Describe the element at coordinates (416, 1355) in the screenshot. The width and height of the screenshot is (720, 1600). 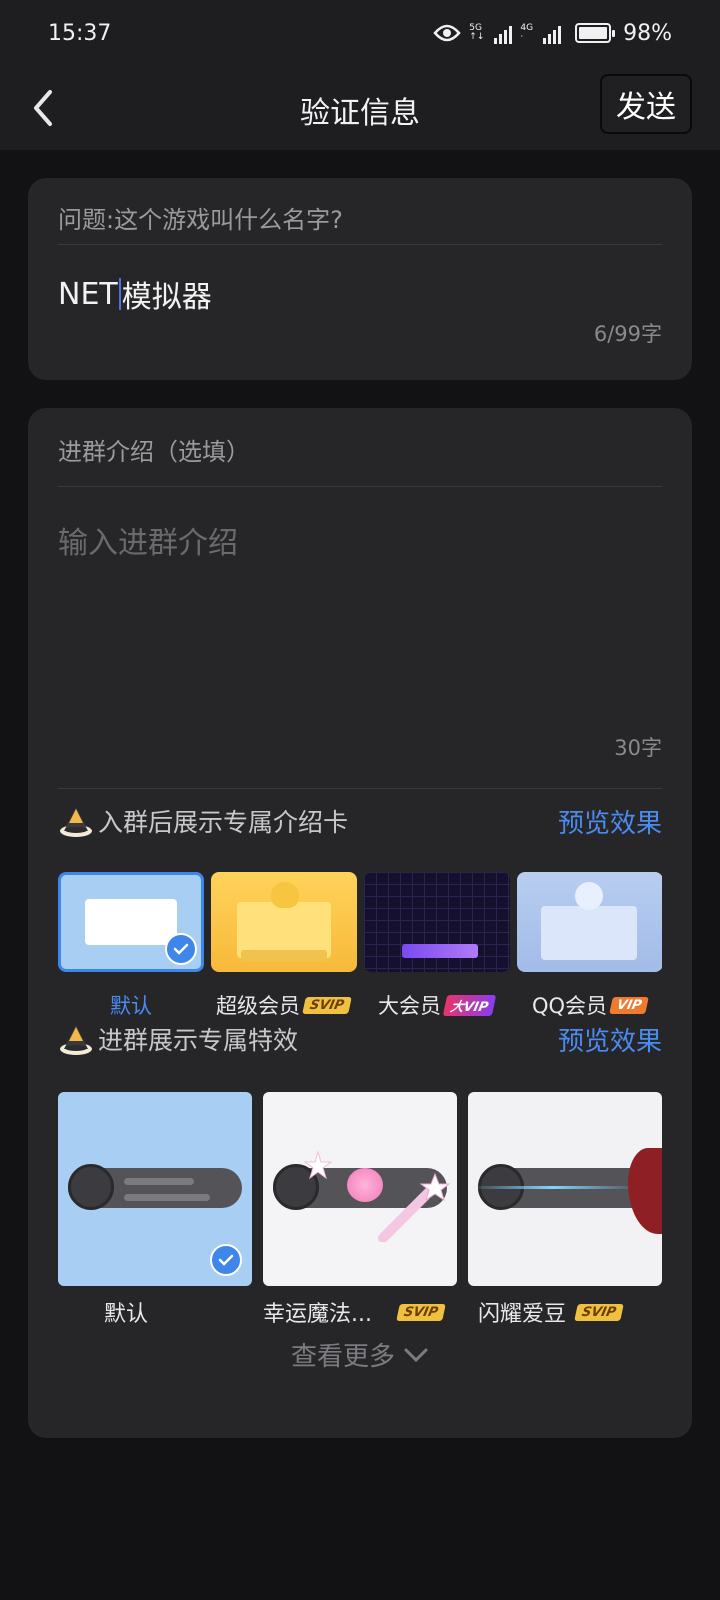
I see `chevron-down-icon` at that location.